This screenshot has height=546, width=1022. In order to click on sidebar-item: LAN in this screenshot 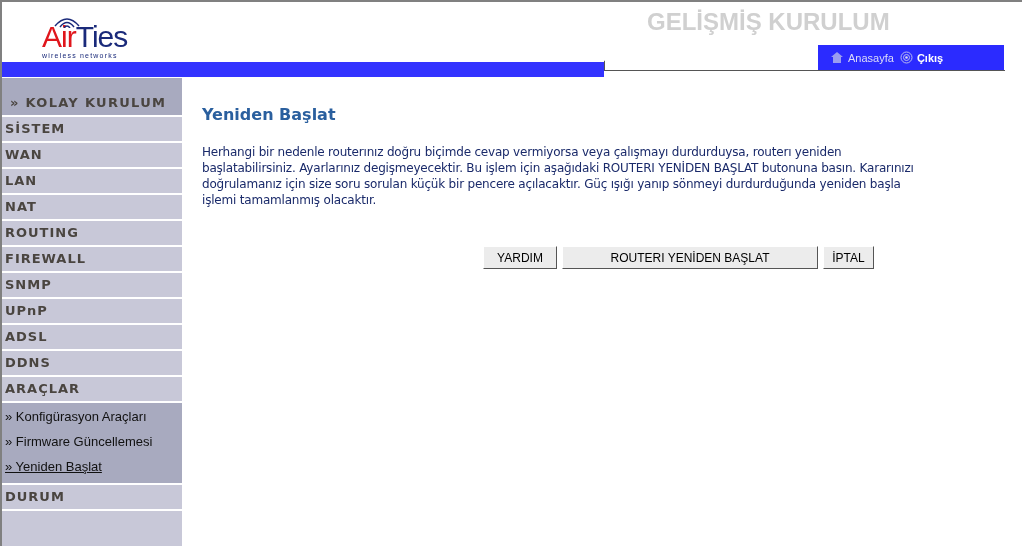, I will do `click(92, 182)`.